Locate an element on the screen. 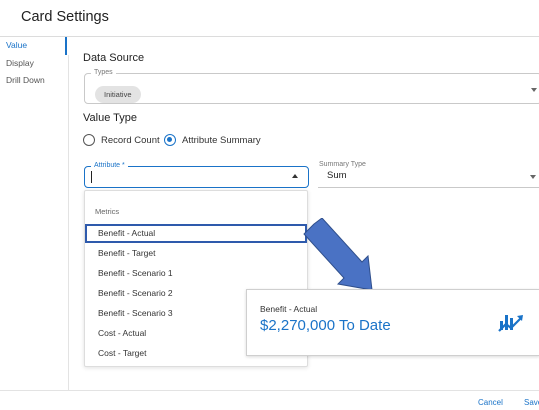  summary-type-select: Summary Type Sum is located at coordinates (427, 174).